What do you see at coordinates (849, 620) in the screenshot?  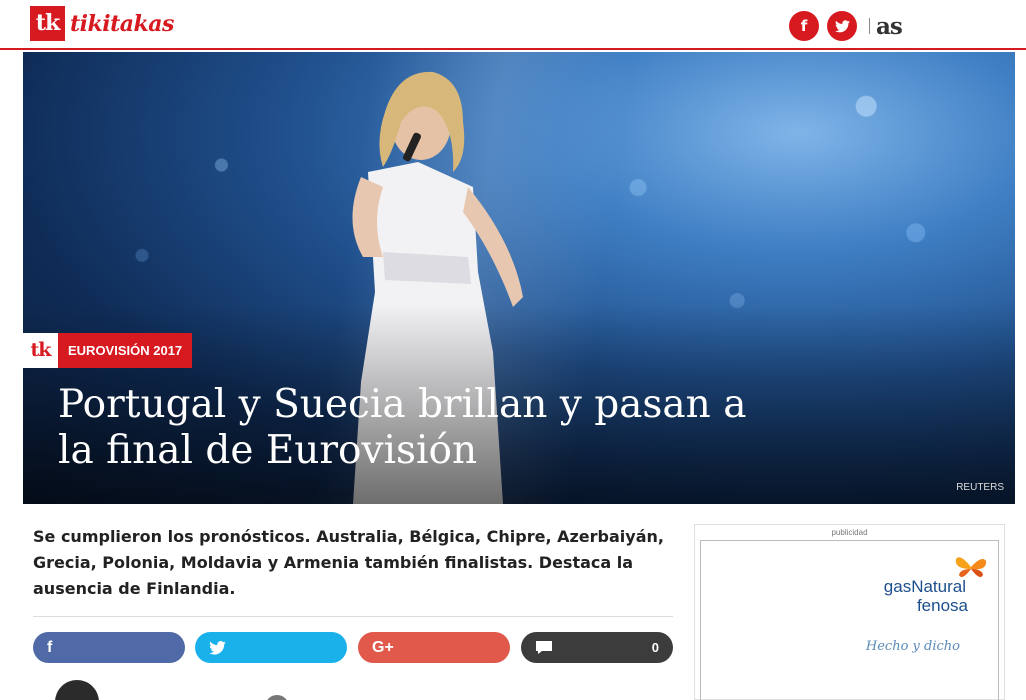 I see `ad-creative: gasNatural fenosa Hecho y dicho` at bounding box center [849, 620].